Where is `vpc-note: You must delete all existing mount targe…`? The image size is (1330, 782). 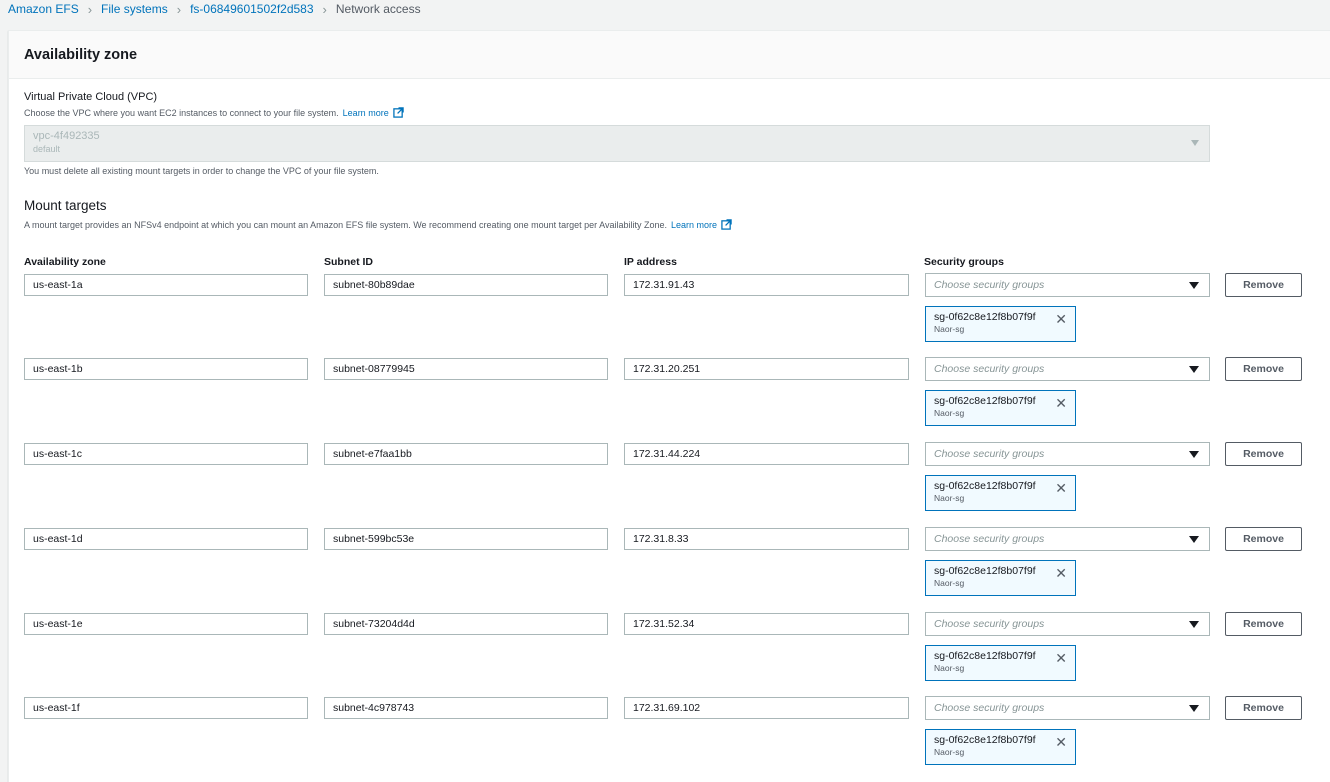
vpc-note: You must delete all existing mount targe… is located at coordinates (201, 171).